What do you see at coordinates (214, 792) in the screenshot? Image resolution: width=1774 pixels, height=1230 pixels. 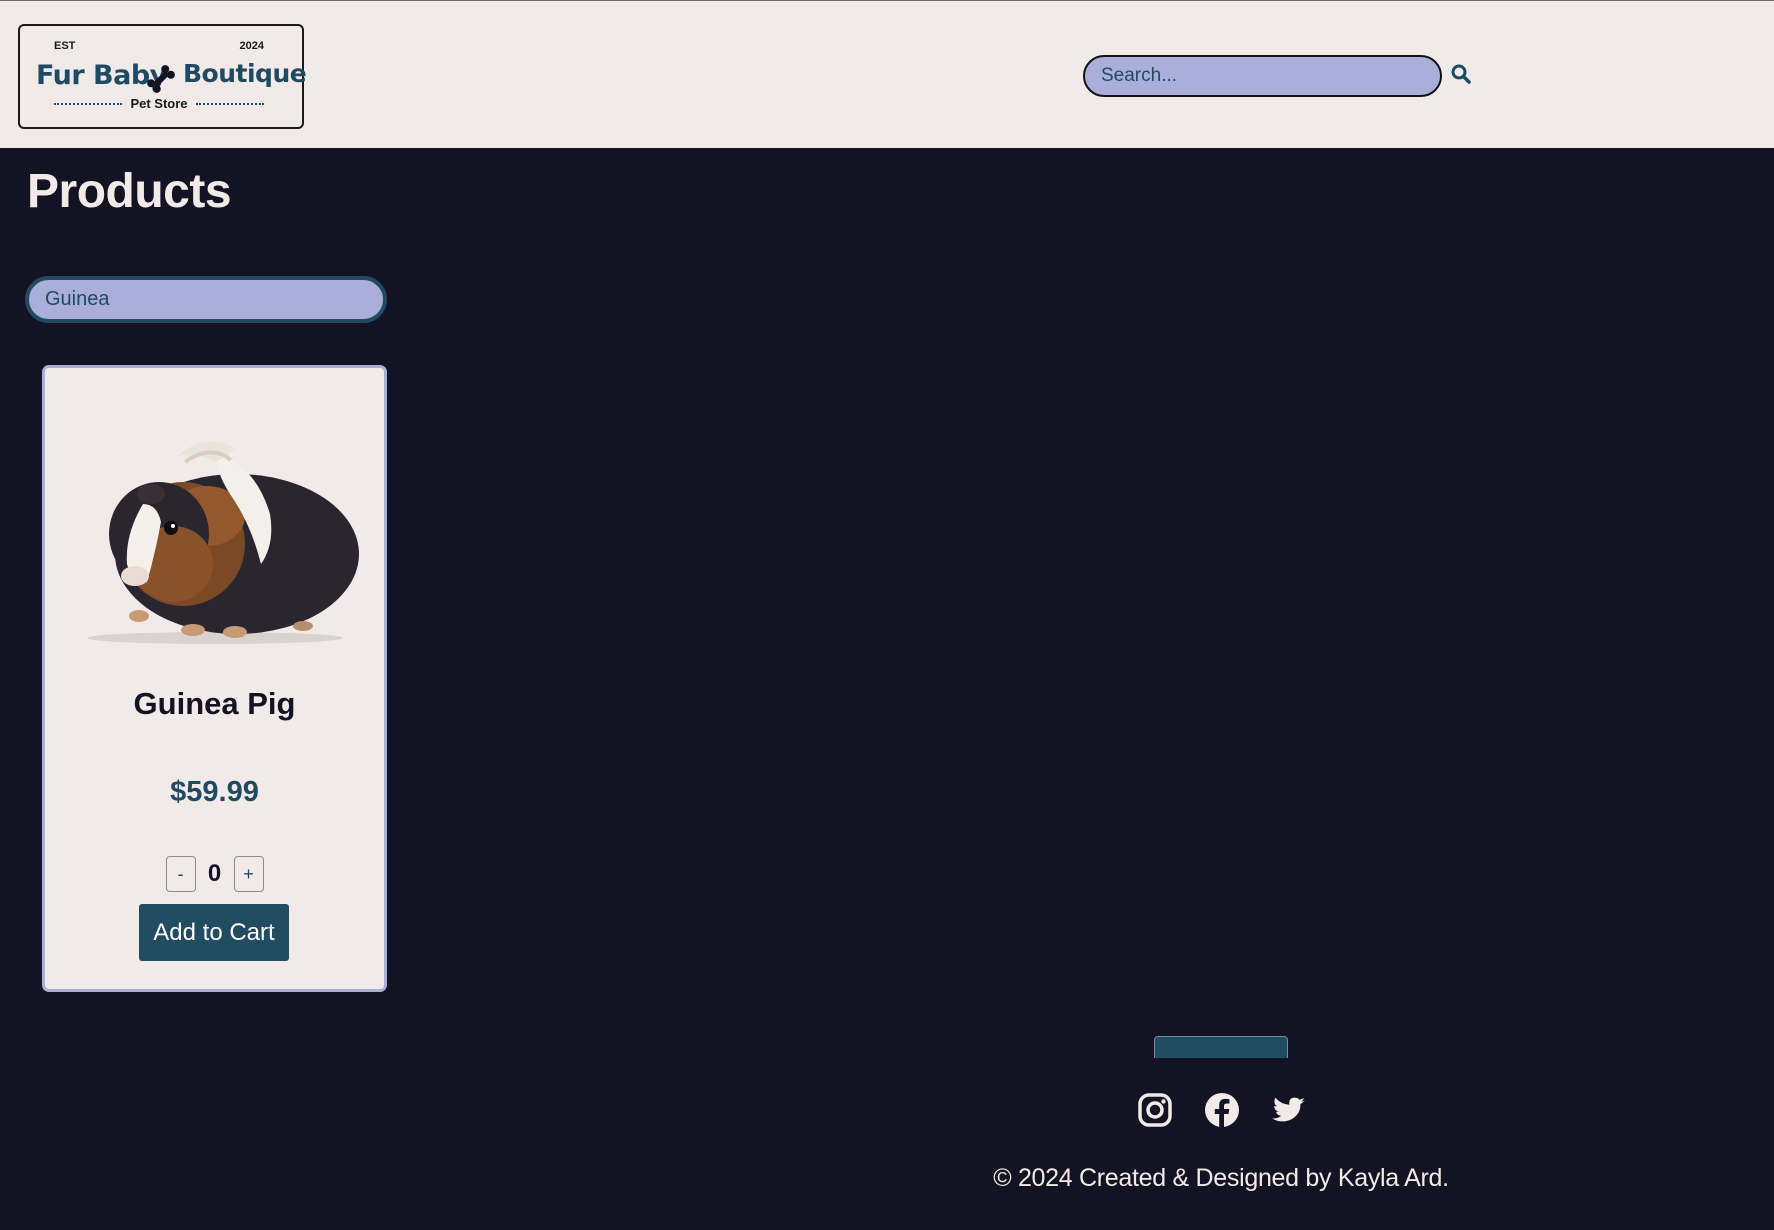 I see `product-price: $59.99` at bounding box center [214, 792].